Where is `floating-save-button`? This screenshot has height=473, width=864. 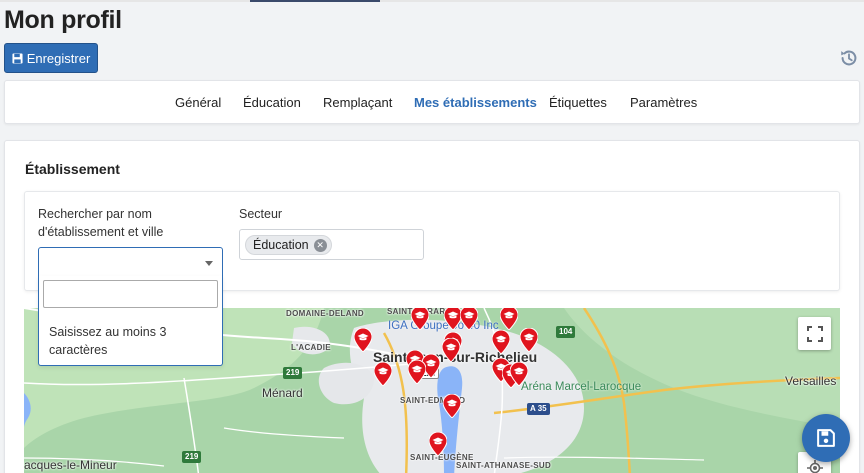
floating-save-button is located at coordinates (826, 438).